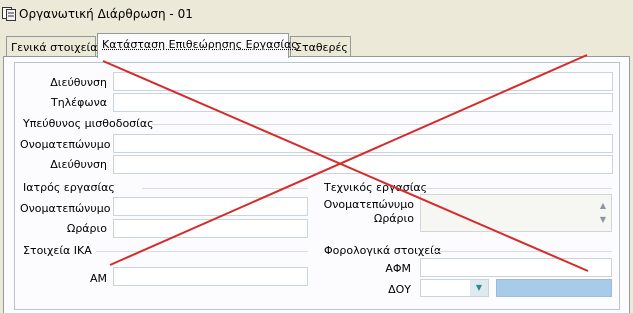 The width and height of the screenshot is (633, 313). I want to click on payroll-name-field, so click(363, 143).